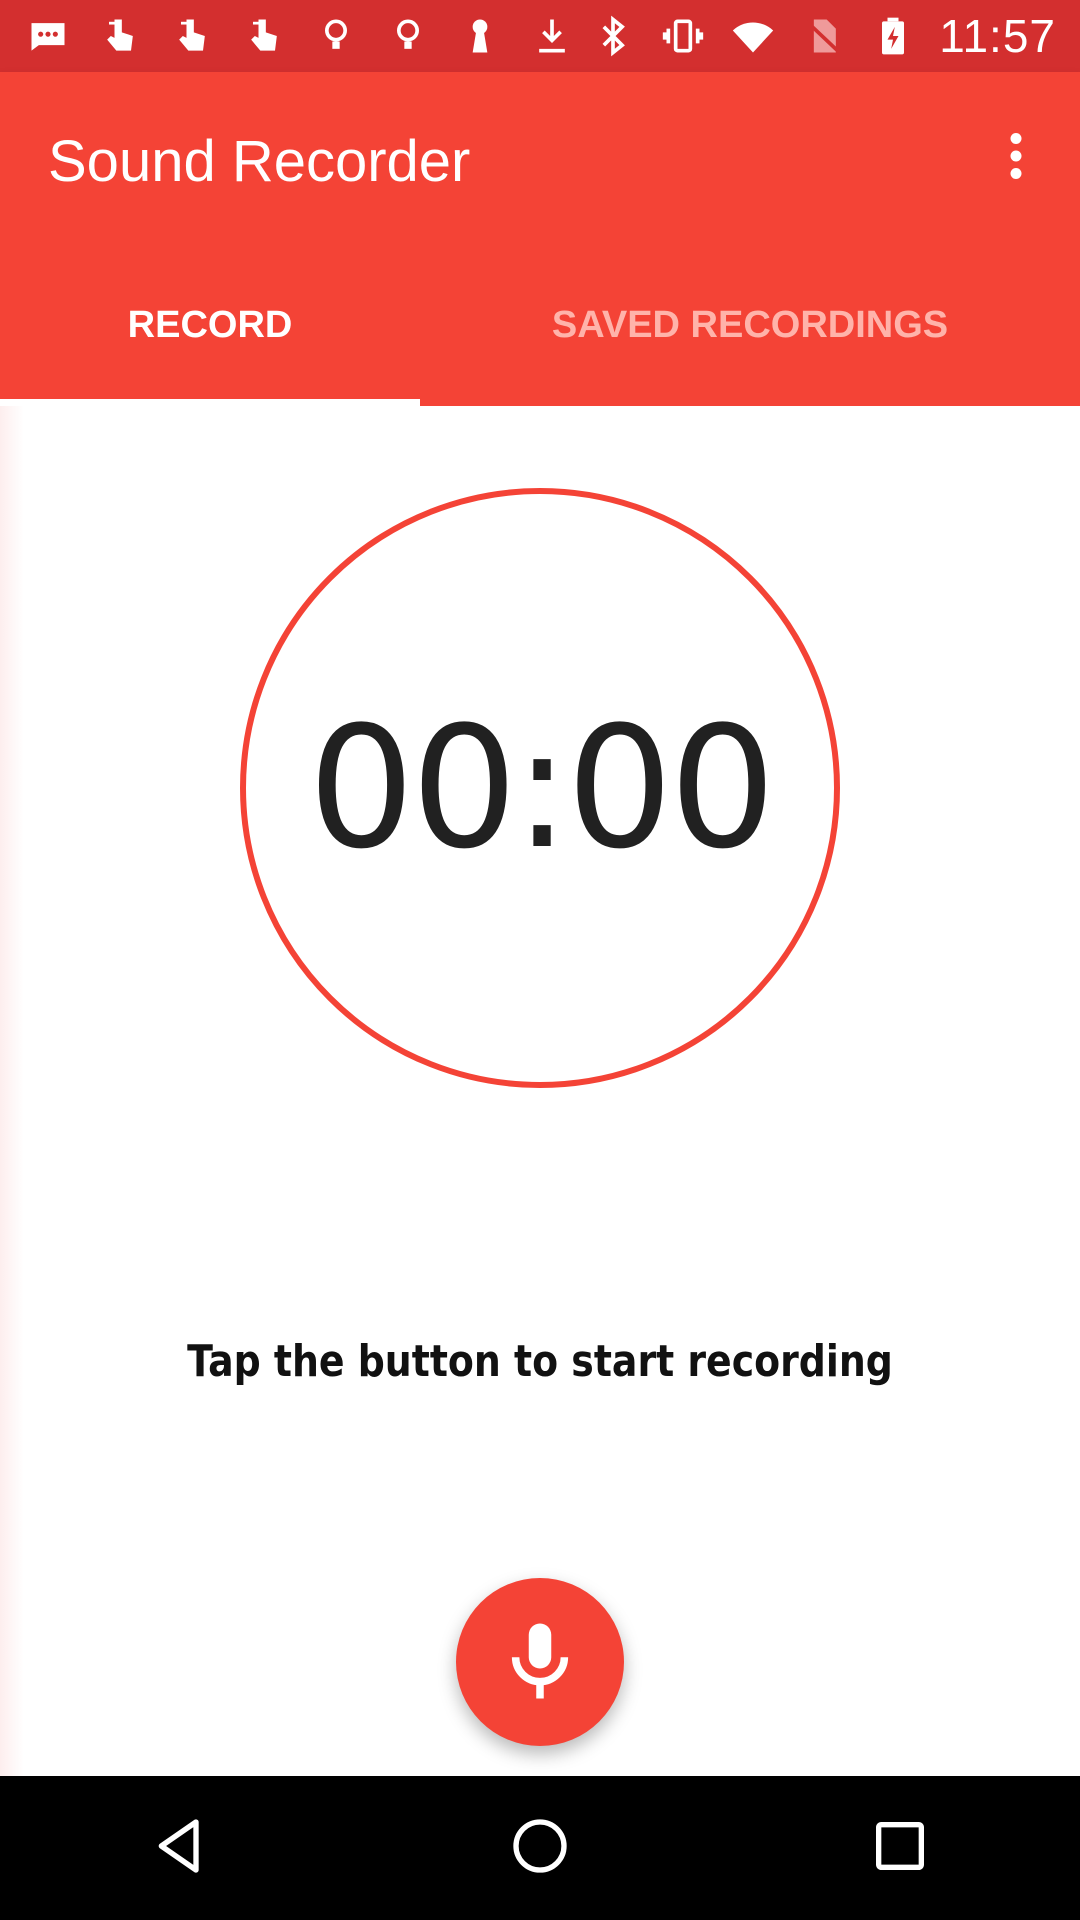 The image size is (1080, 1920). What do you see at coordinates (12, 1091) in the screenshot?
I see `edge-shadow` at bounding box center [12, 1091].